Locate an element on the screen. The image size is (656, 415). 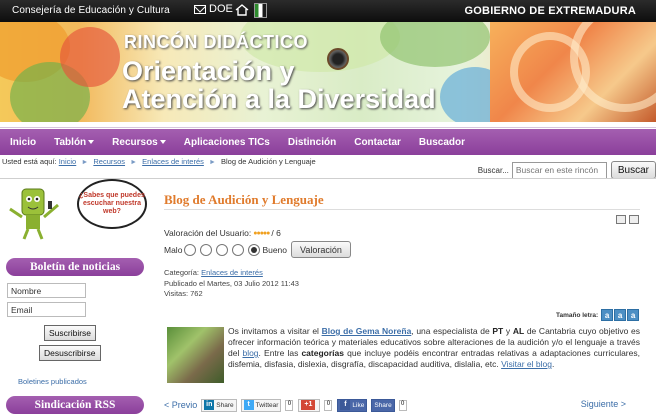
category-line: Categoría: Enlaces de interés is located at coordinates (231, 273).